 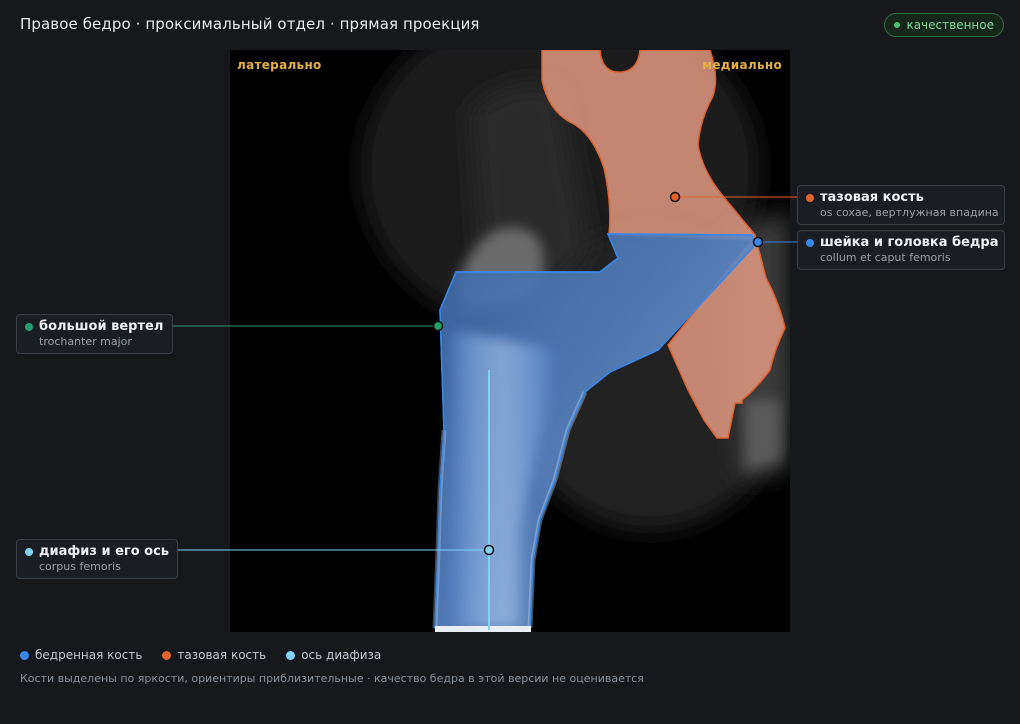 I want to click on legend-item-pelvis: тазовая кость, so click(x=214, y=655).